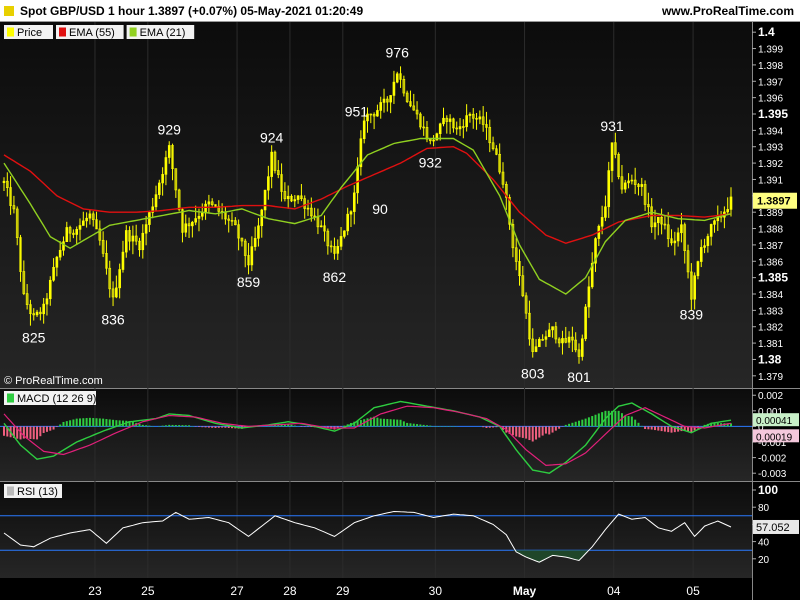 Image resolution: width=800 pixels, height=600 pixels. What do you see at coordinates (29, 33) in the screenshot?
I see `legend-label: Price` at bounding box center [29, 33].